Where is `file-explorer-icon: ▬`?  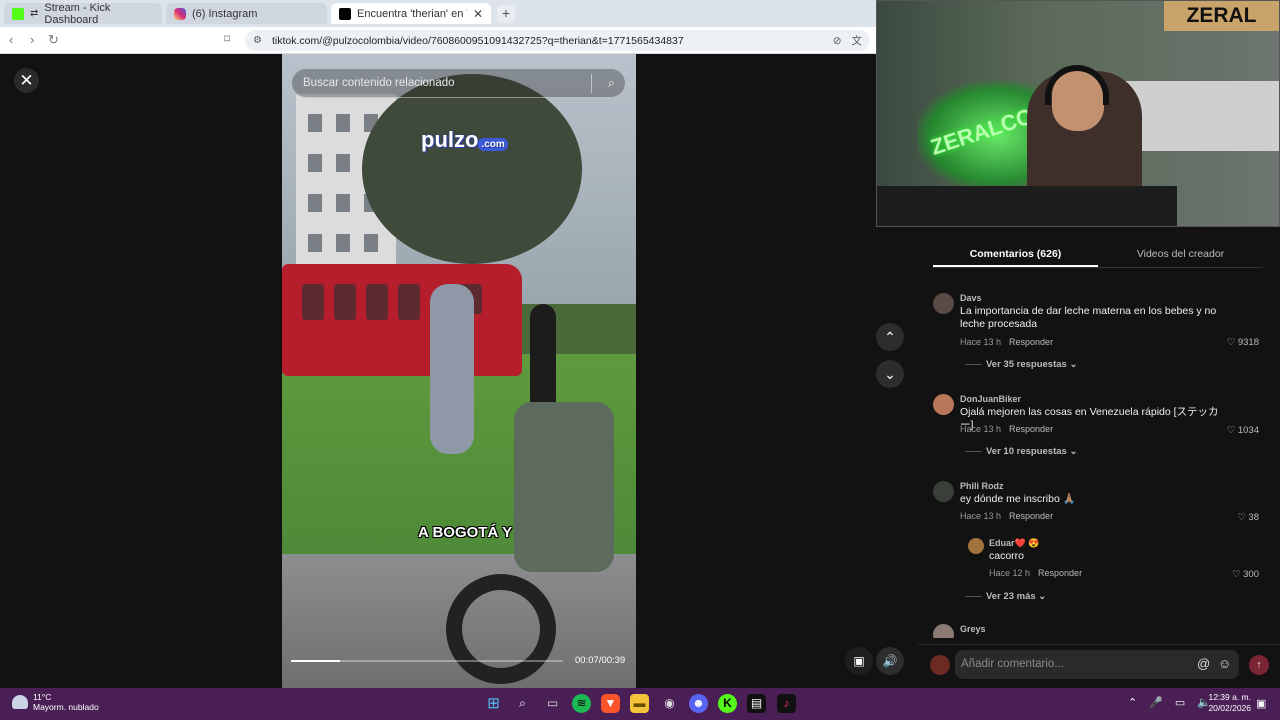 file-explorer-icon: ▬ is located at coordinates (639, 703).